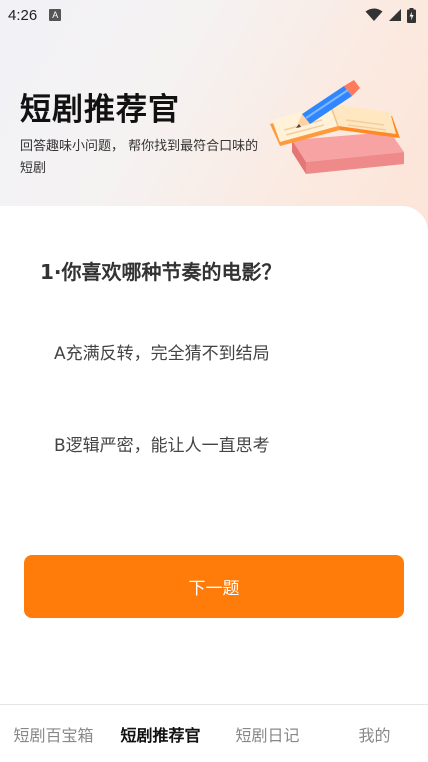 The image size is (428, 762). What do you see at coordinates (374, 14) in the screenshot?
I see `wifi-icon` at bounding box center [374, 14].